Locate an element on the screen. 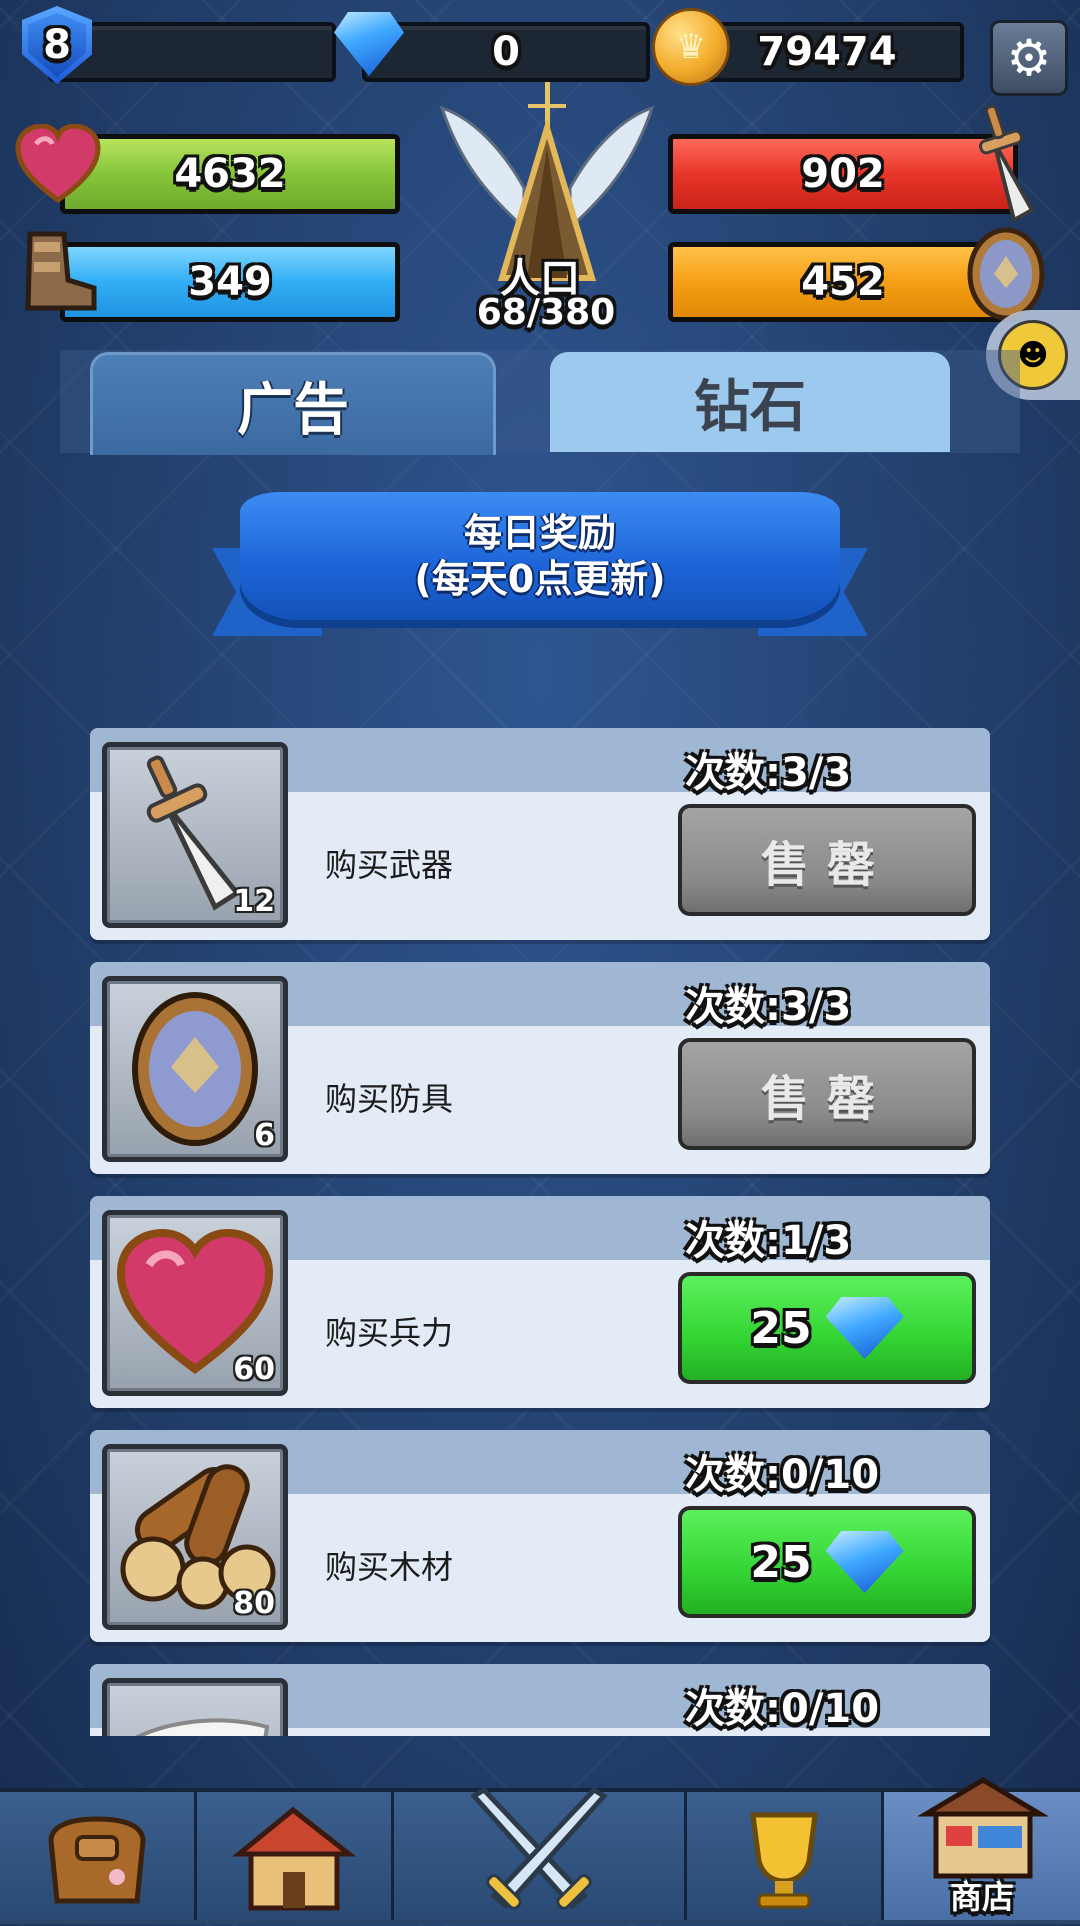 Image resolution: width=1080 pixels, height=1926 pixels. item-quantity: 60 is located at coordinates (254, 1369).